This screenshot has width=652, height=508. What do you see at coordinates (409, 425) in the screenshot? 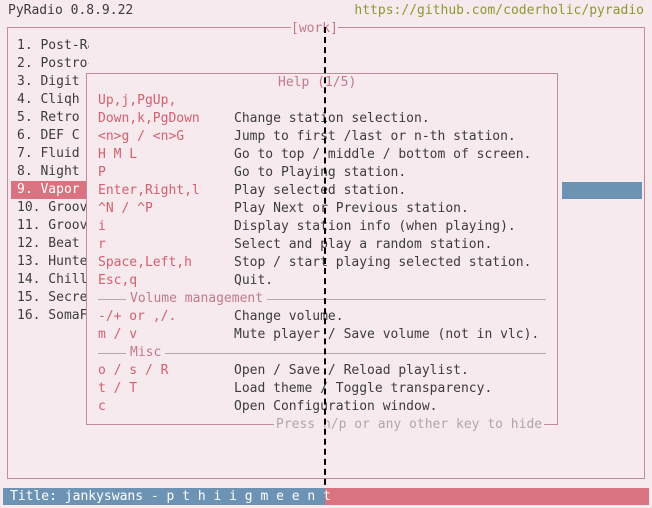
I see `help-footer: Press n/p or any other key to hide` at bounding box center [409, 425].